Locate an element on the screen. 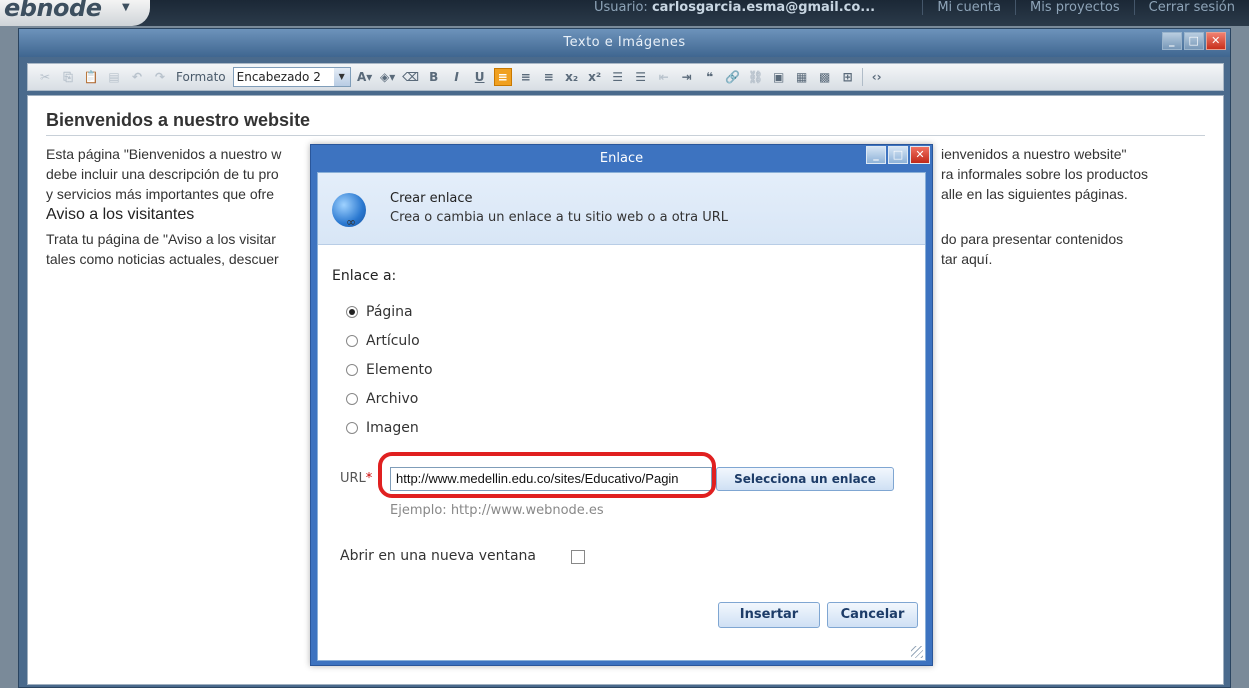 The width and height of the screenshot is (1249, 688). webnode-logo-tab: ebnode ▼ is located at coordinates (75, 13).